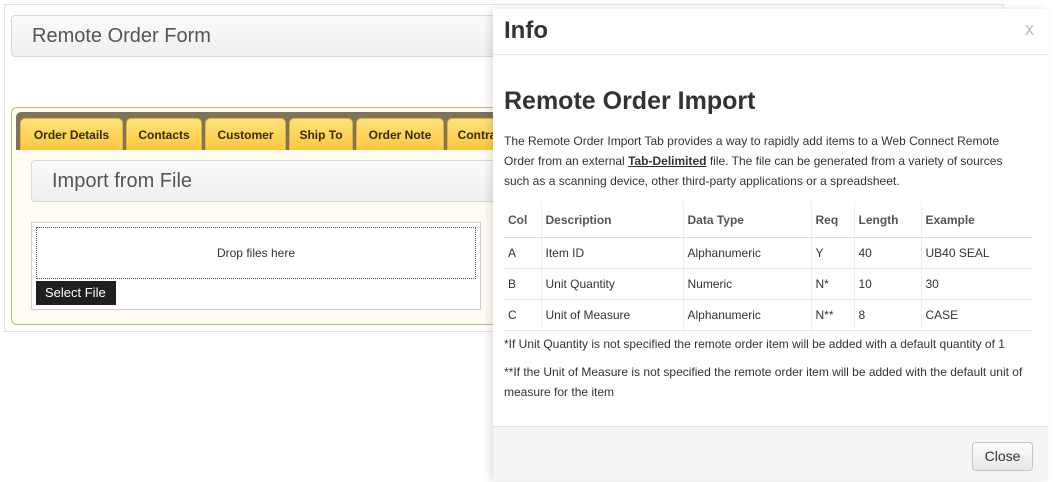  I want to click on table-cell: Unit of Measure, so click(611, 315).